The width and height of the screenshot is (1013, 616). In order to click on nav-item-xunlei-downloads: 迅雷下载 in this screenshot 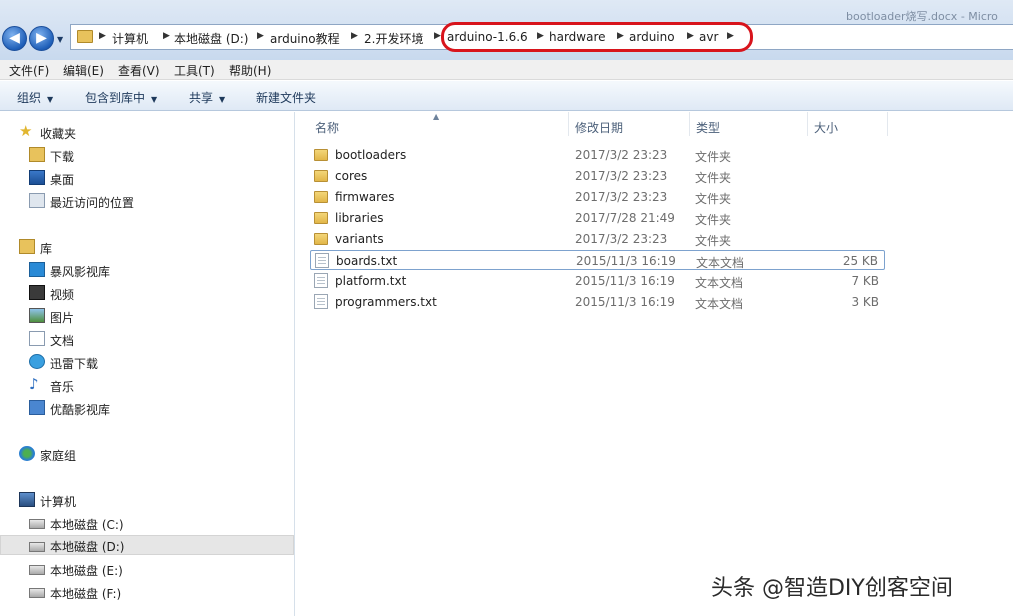, I will do `click(147, 362)`.